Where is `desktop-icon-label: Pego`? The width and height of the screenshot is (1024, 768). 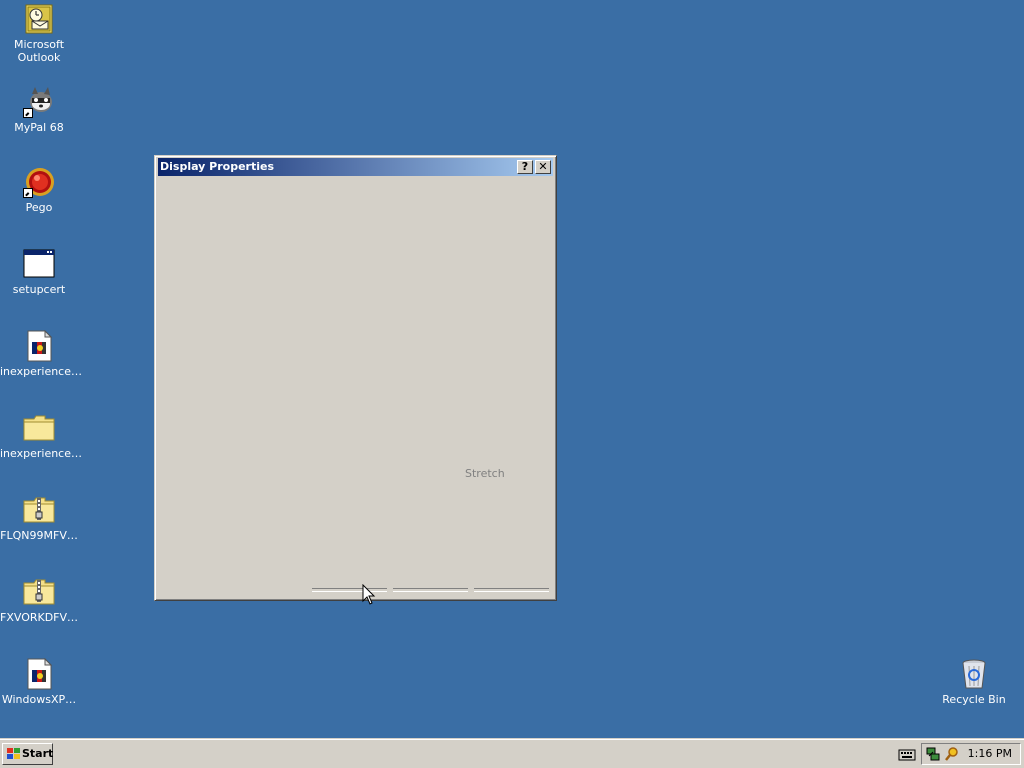 desktop-icon-label: Pego is located at coordinates (39, 207).